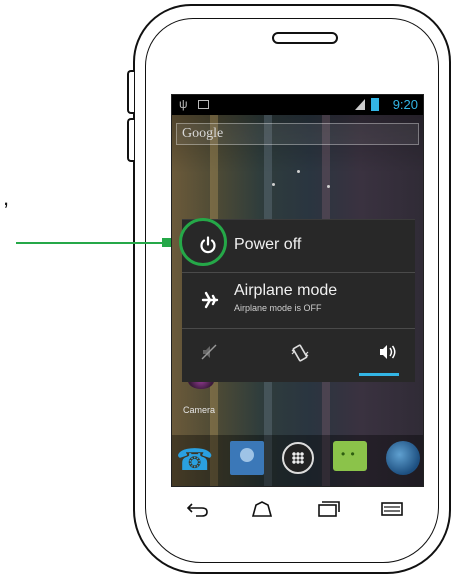 The height and width of the screenshot is (579, 457). What do you see at coordinates (298, 300) in the screenshot?
I see `airplane-mode-item: Airplane mode Airplane mode is OFF` at bounding box center [298, 300].